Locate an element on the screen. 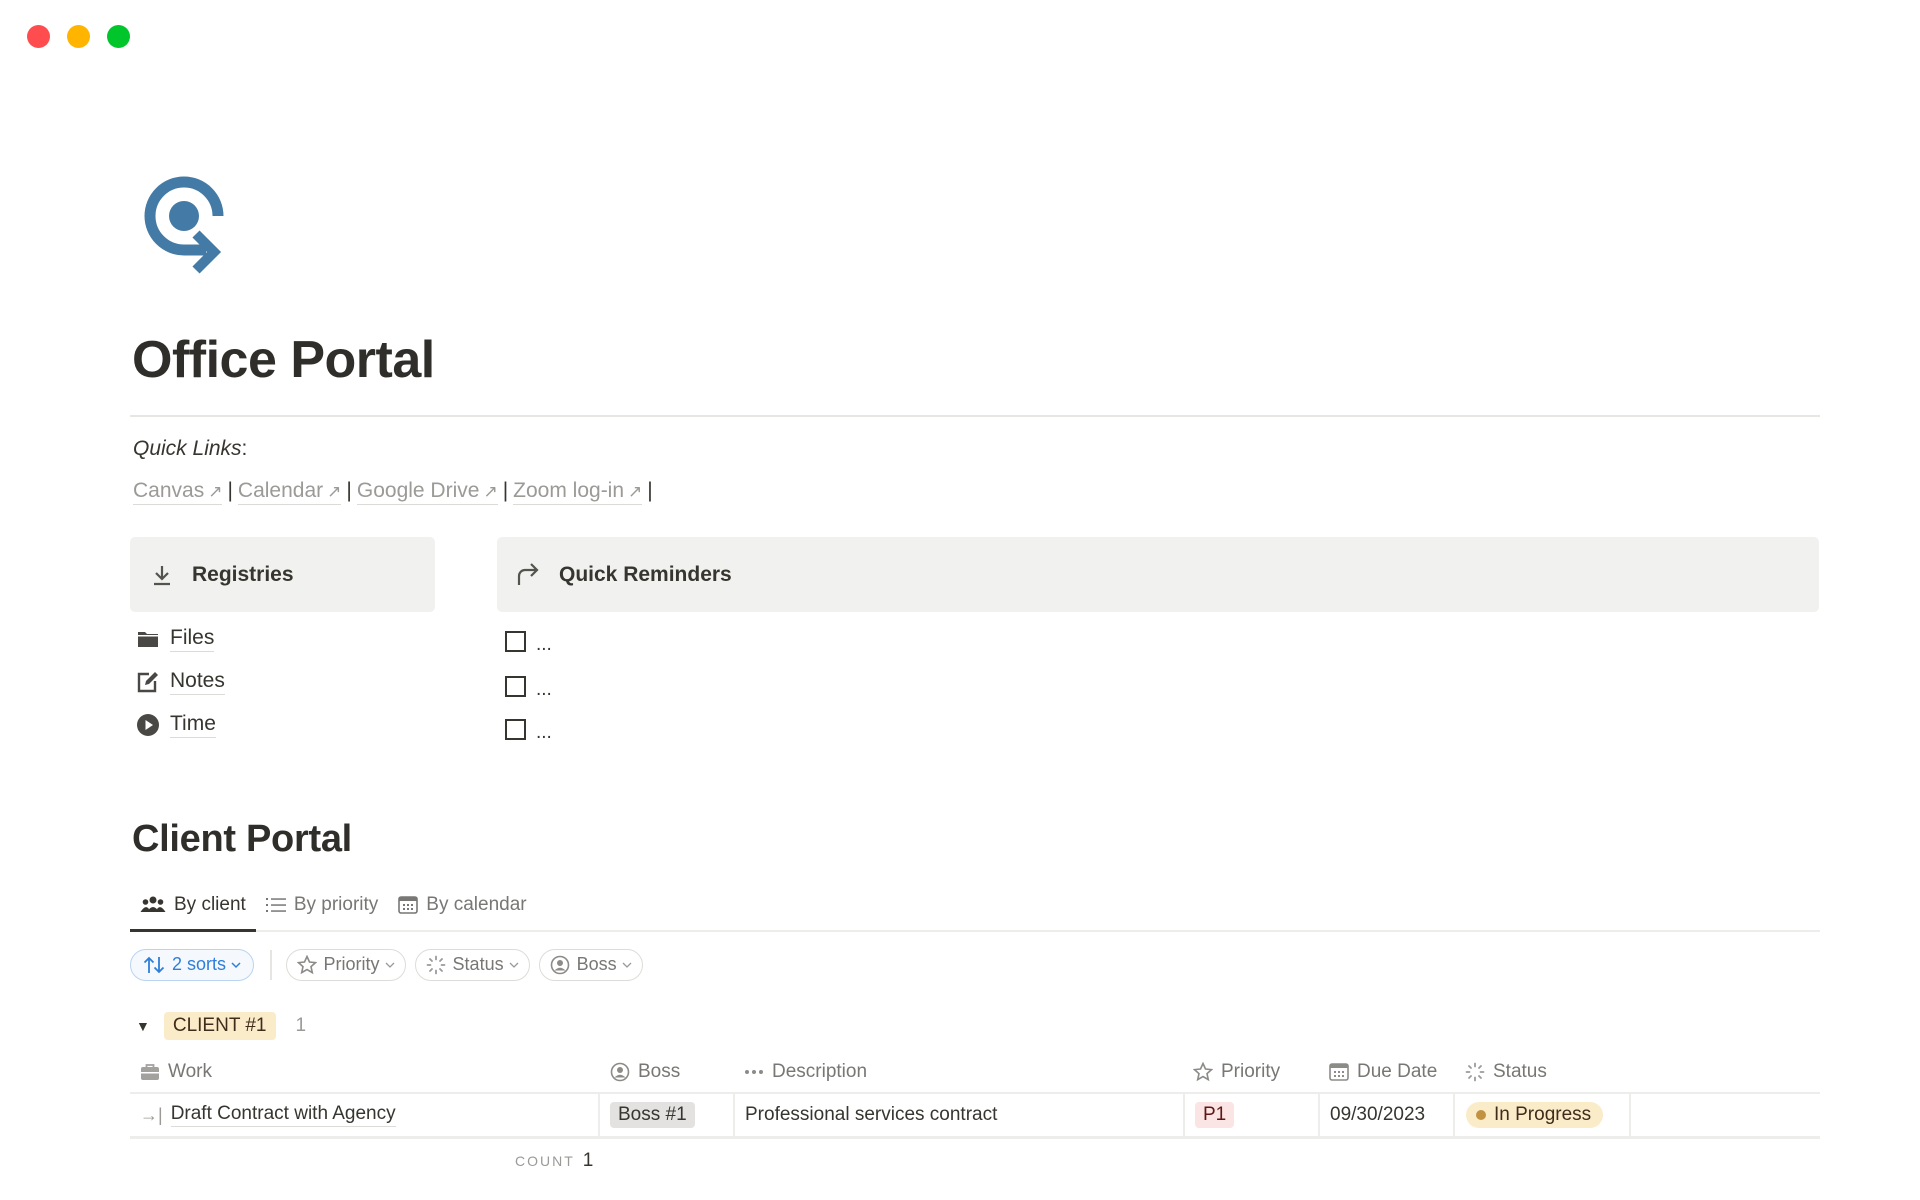  folder-icon is located at coordinates (148, 639).